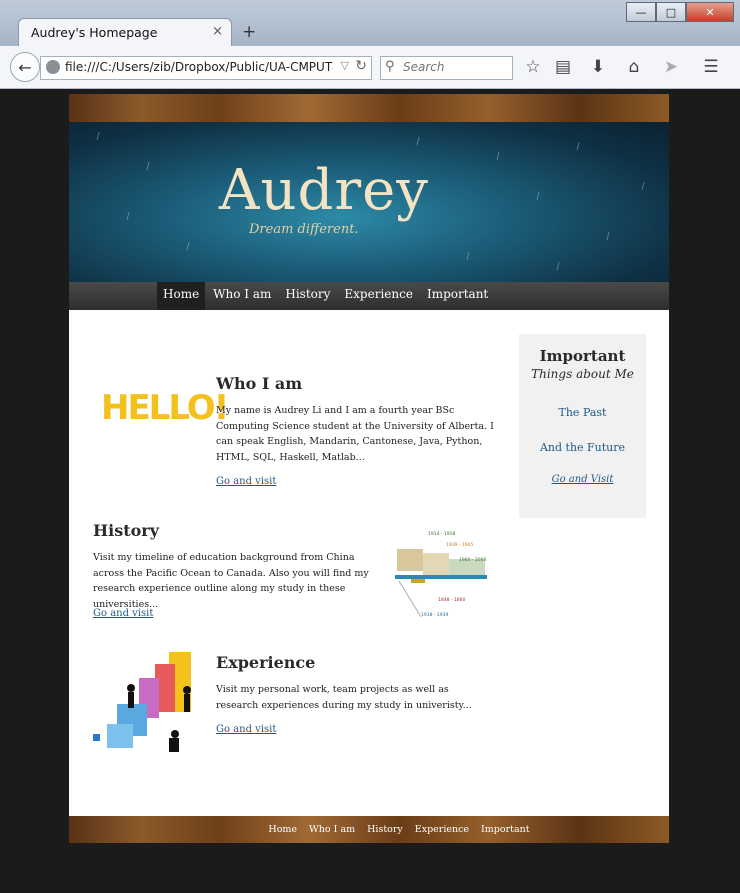 This screenshot has height=893, width=740. What do you see at coordinates (505, 829) in the screenshot?
I see `footer-item-important: Important` at bounding box center [505, 829].